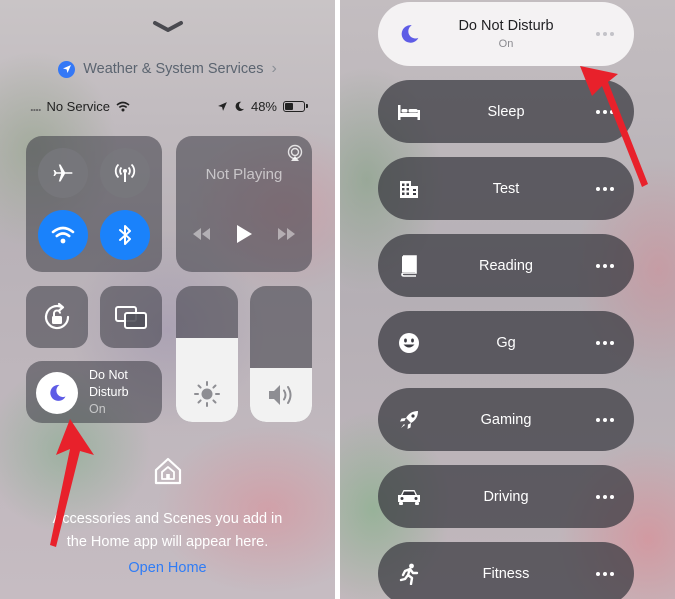  Describe the element at coordinates (281, 354) in the screenshot. I see `volume-slider` at that location.